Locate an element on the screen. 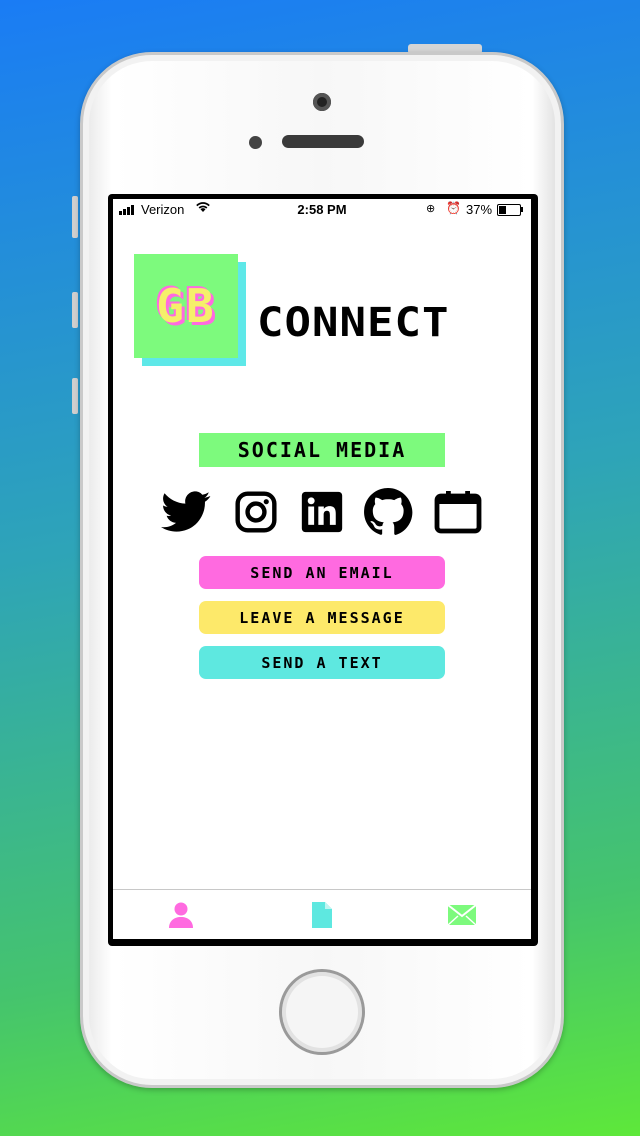 The image size is (640, 1136). mail-icon is located at coordinates (462, 915).